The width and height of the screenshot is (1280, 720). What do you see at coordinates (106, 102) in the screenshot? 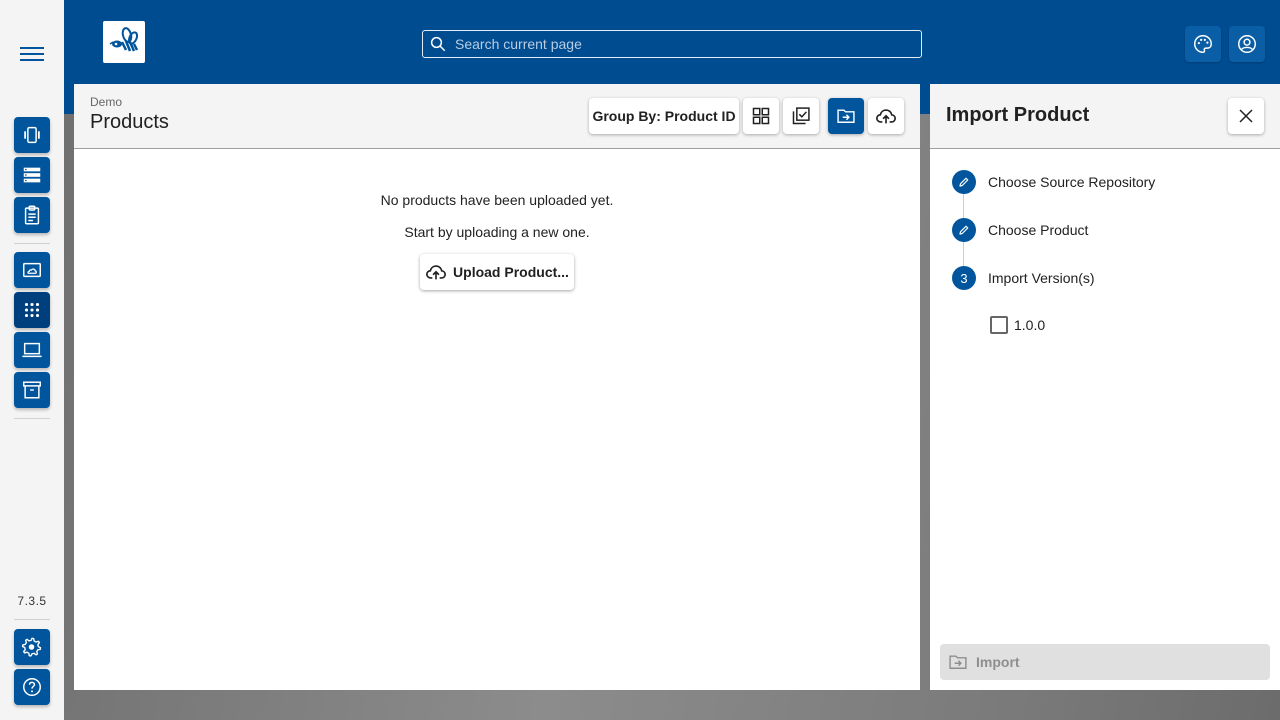
I see `breadcrumb: Demo` at bounding box center [106, 102].